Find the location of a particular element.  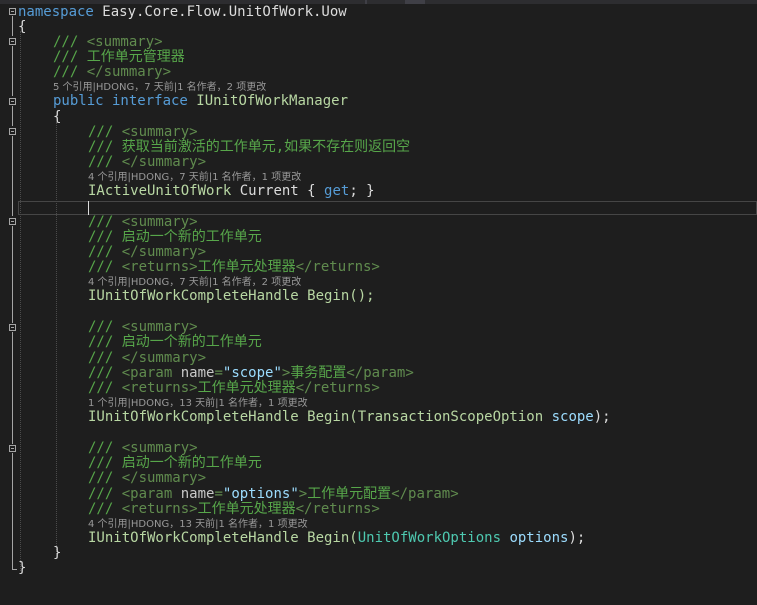

xml-tag: = is located at coordinates (218, 373).